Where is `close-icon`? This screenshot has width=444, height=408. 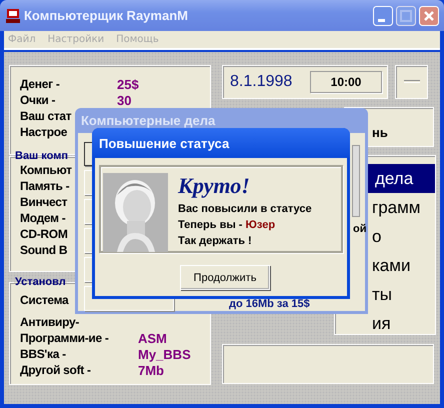 close-icon is located at coordinates (429, 16).